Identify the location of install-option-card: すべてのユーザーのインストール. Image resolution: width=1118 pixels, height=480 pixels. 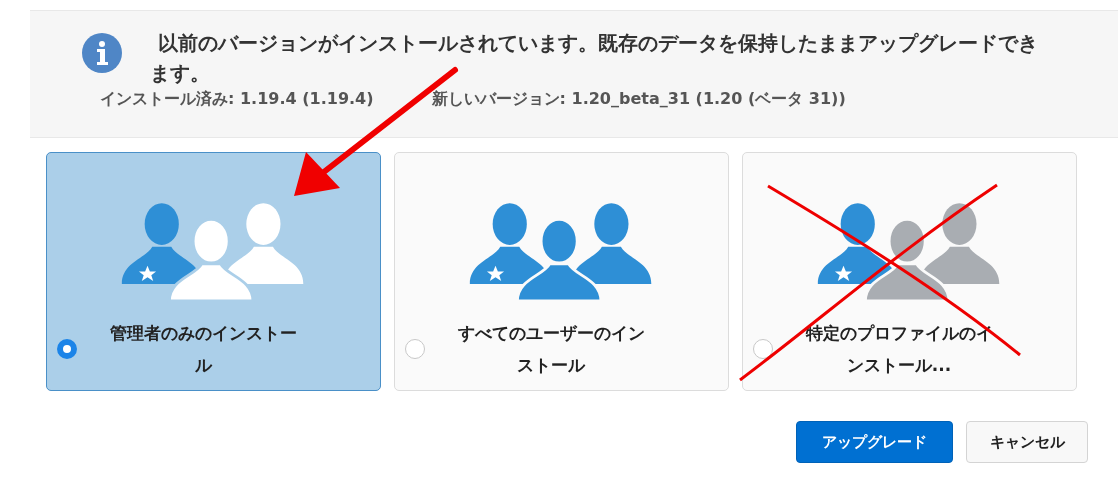
(561, 271).